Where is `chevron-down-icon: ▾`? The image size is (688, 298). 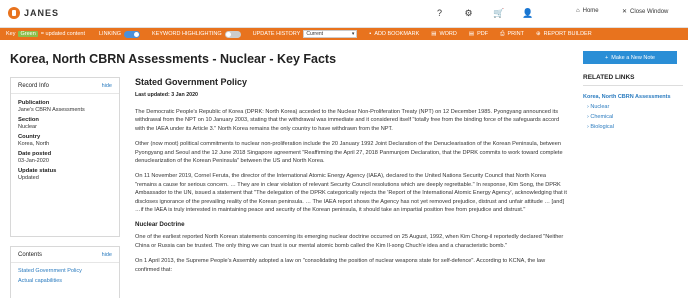
chevron-down-icon: ▾ is located at coordinates (353, 34).